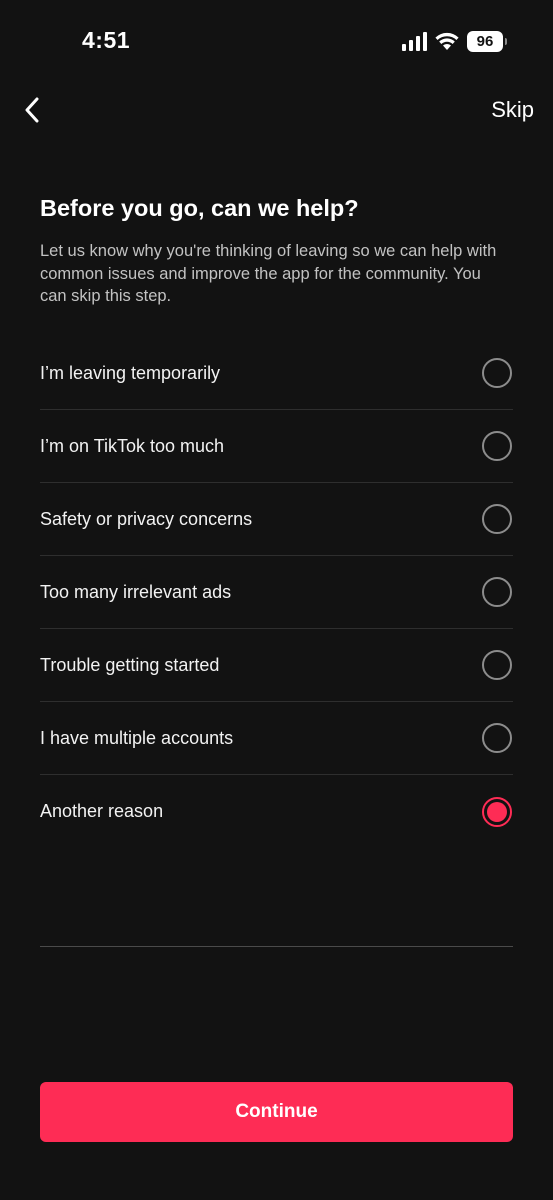  Describe the element at coordinates (106, 40) in the screenshot. I see `status-time: 4:51` at that location.